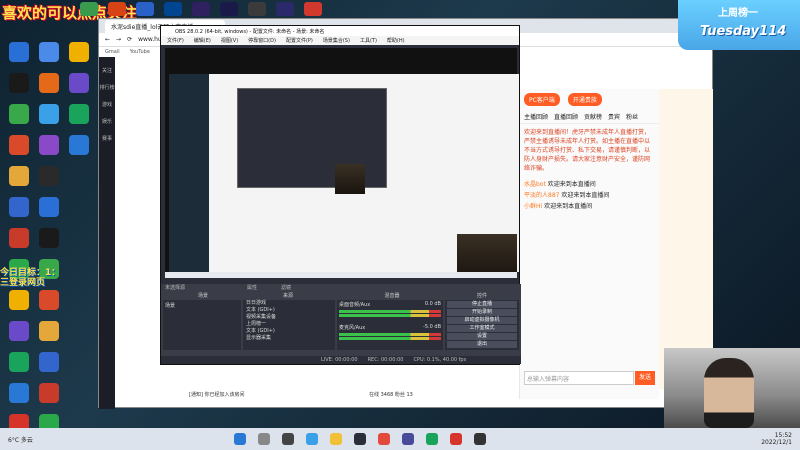  What do you see at coordinates (593, 116) in the screenshot?
I see `tab-contribution: 贡献榜` at bounding box center [593, 116].